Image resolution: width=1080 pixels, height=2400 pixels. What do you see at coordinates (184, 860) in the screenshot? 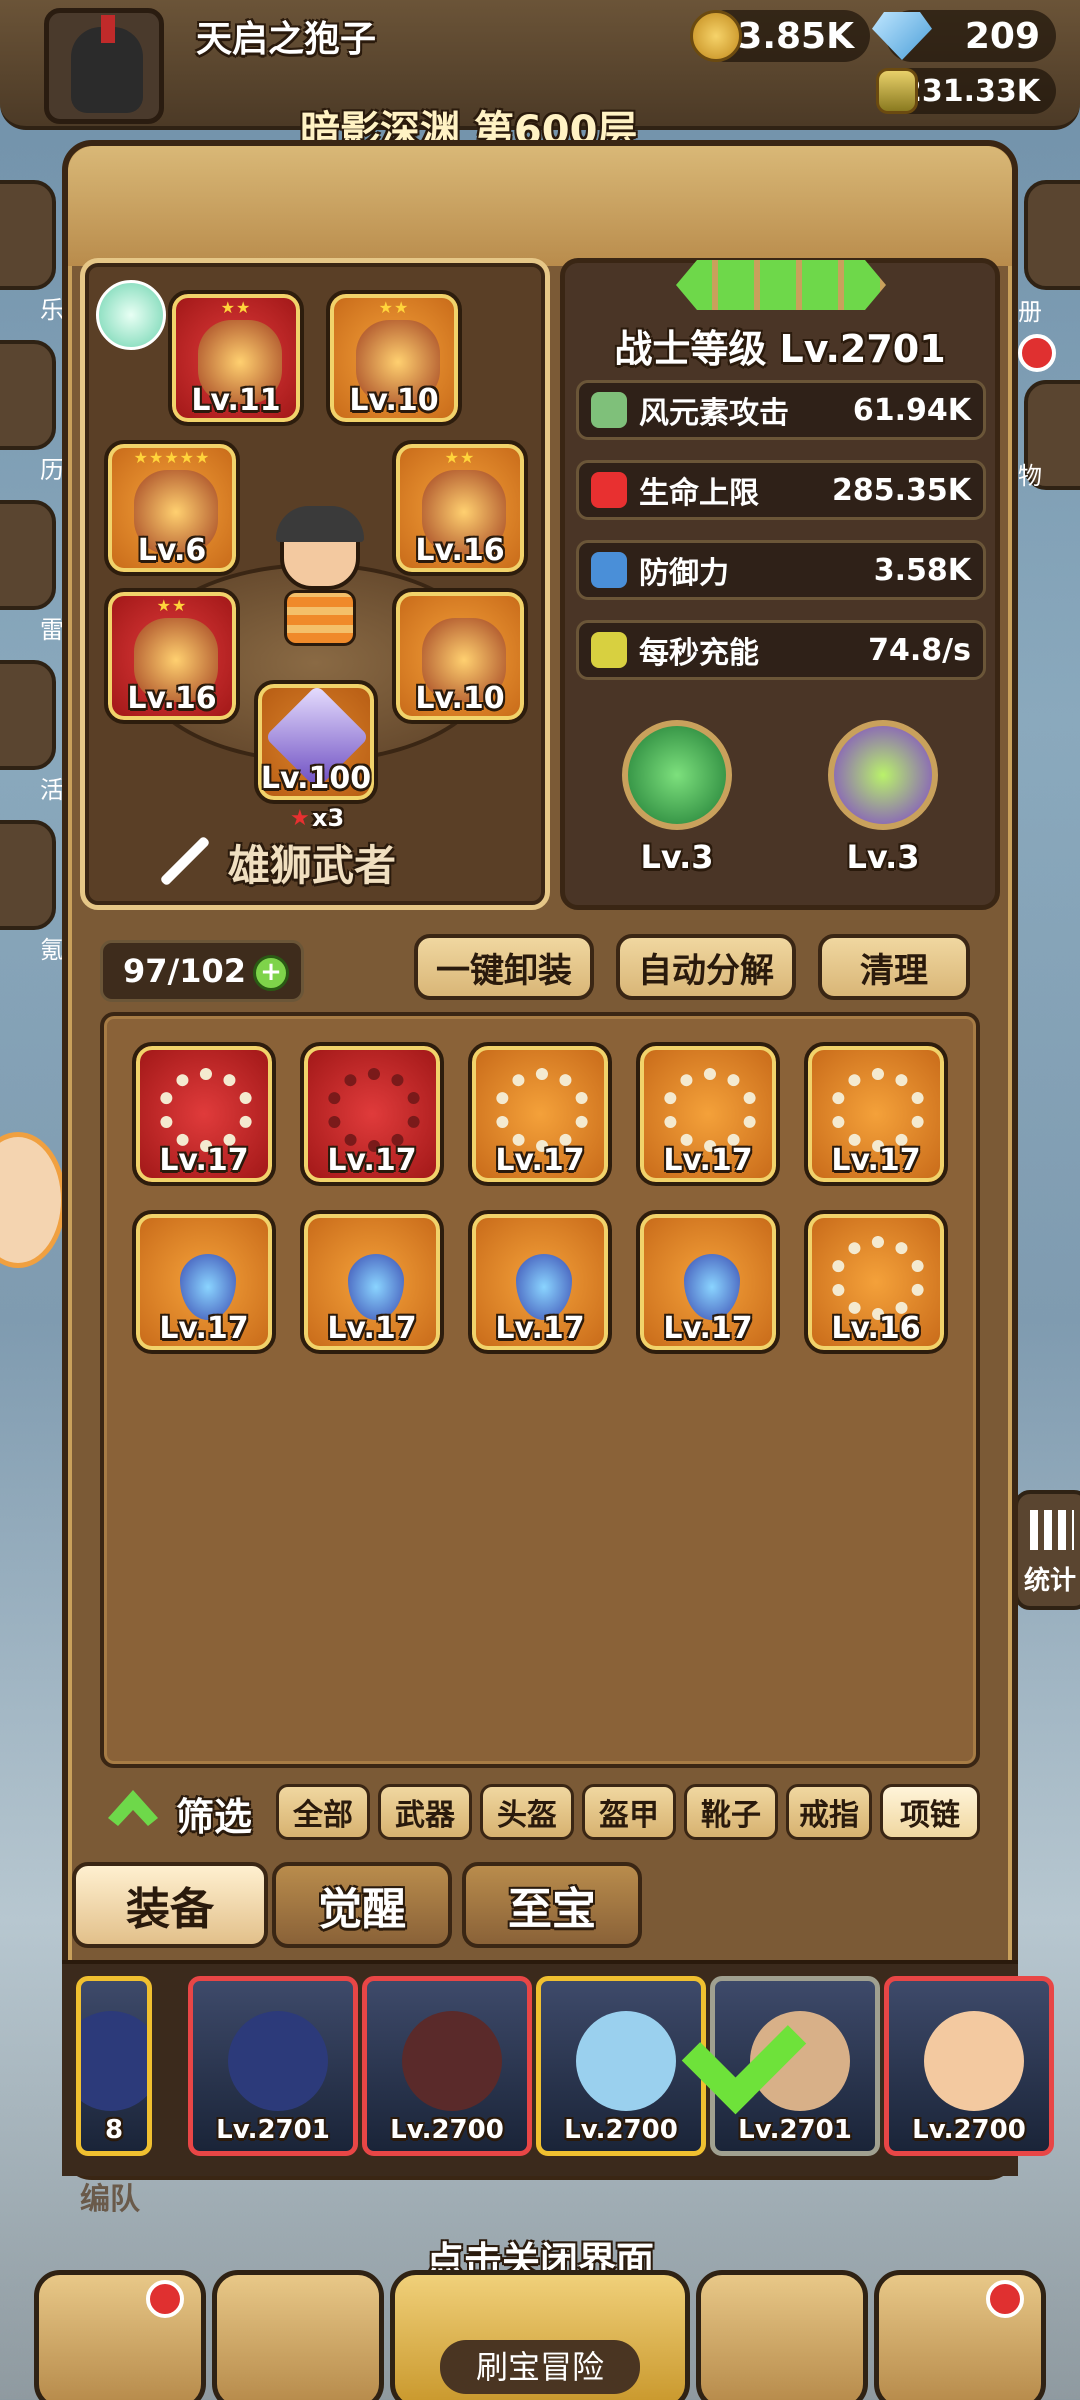
I see `sword-icon` at bounding box center [184, 860].